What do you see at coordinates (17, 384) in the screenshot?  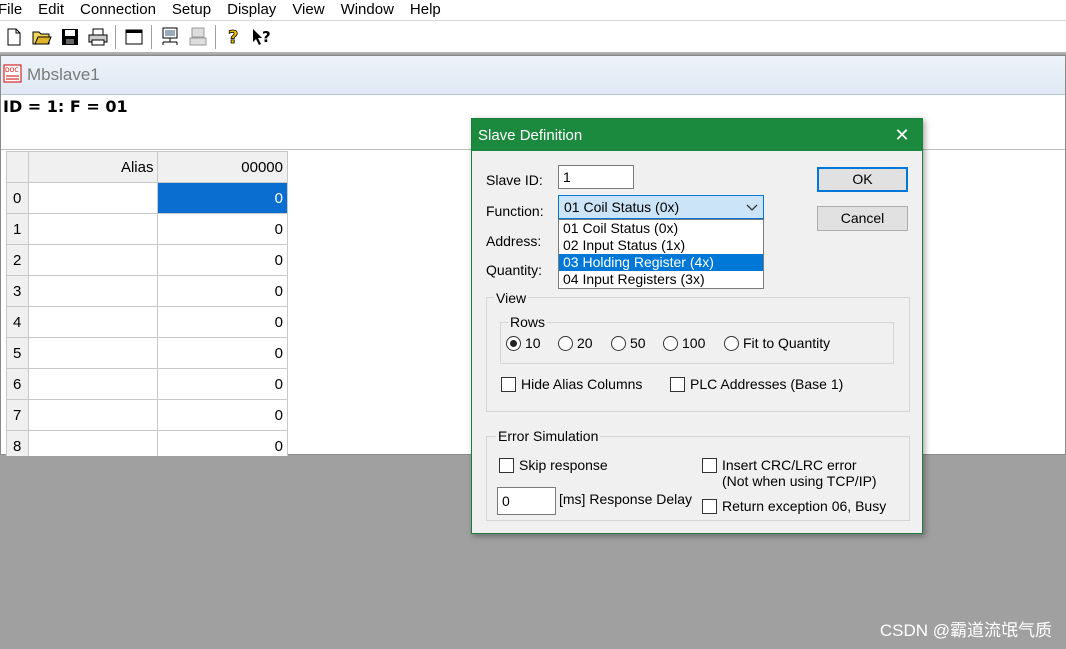 I see `row-header: 6` at bounding box center [17, 384].